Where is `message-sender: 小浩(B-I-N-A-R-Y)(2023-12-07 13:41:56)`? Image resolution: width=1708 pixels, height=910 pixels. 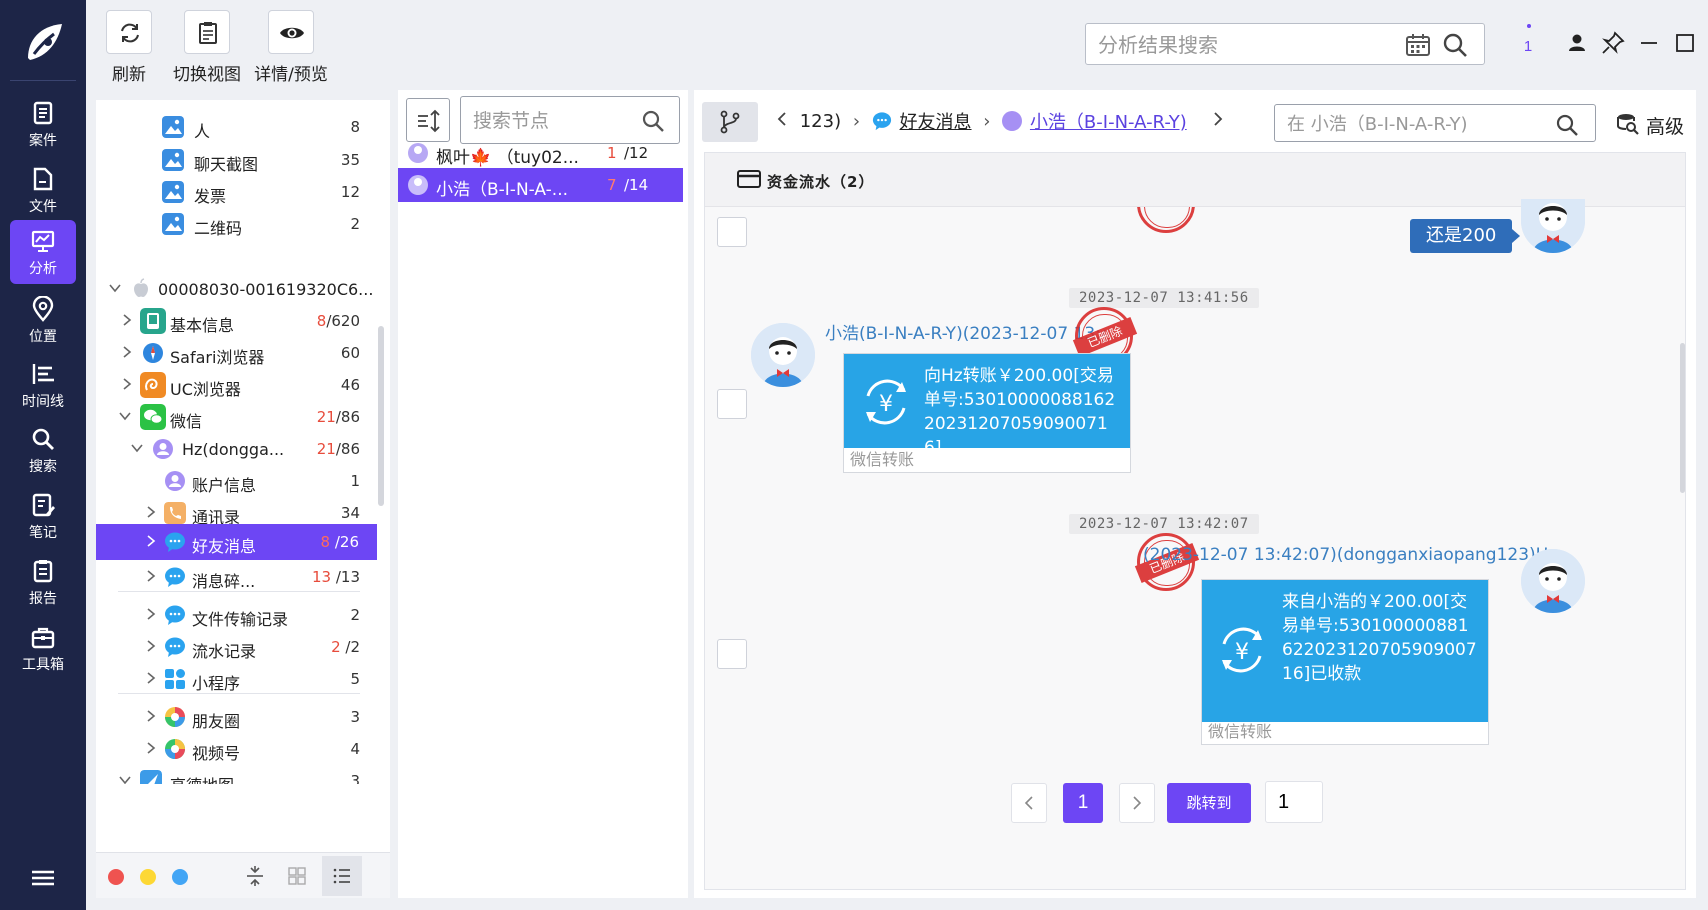 message-sender: 小浩(B-I-N-A-R-Y)(2023-12-07 13:41:56) is located at coordinates (965, 334).